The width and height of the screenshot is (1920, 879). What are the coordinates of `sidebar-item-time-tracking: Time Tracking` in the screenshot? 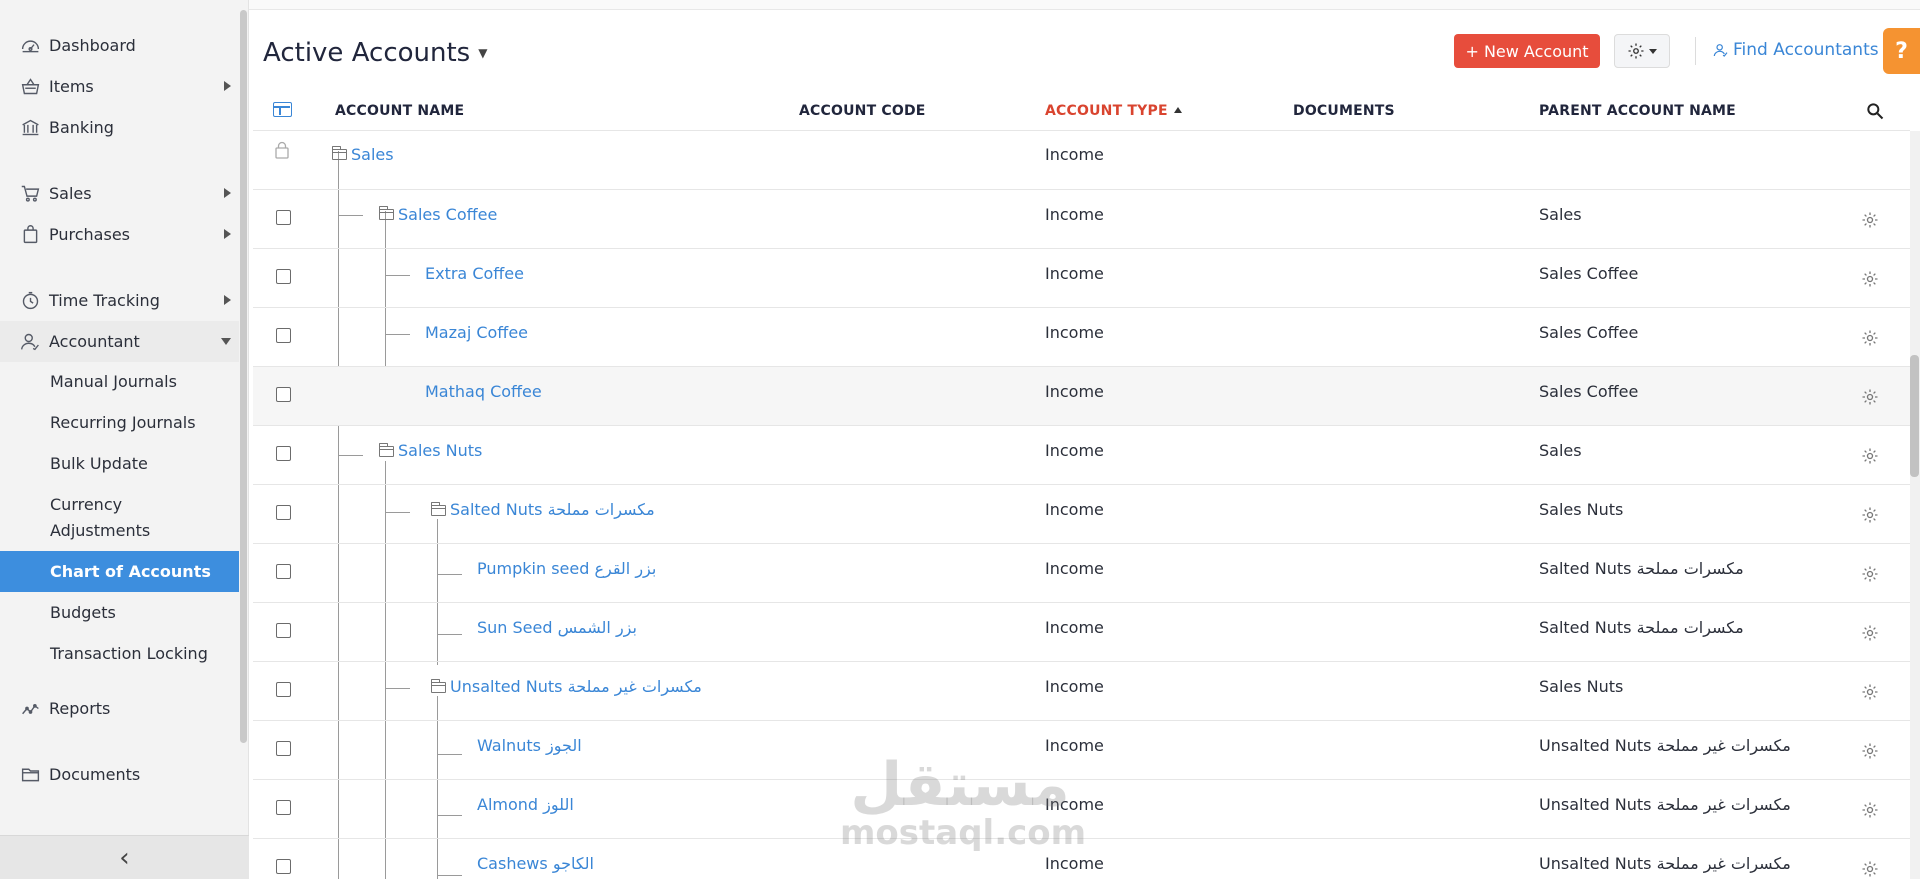 It's located at (119, 300).